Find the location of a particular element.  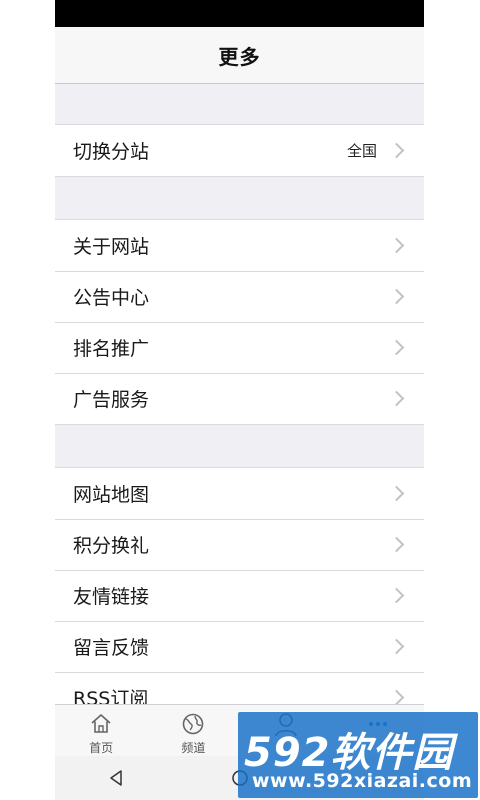

current-site-value: 全国 is located at coordinates (361, 151).